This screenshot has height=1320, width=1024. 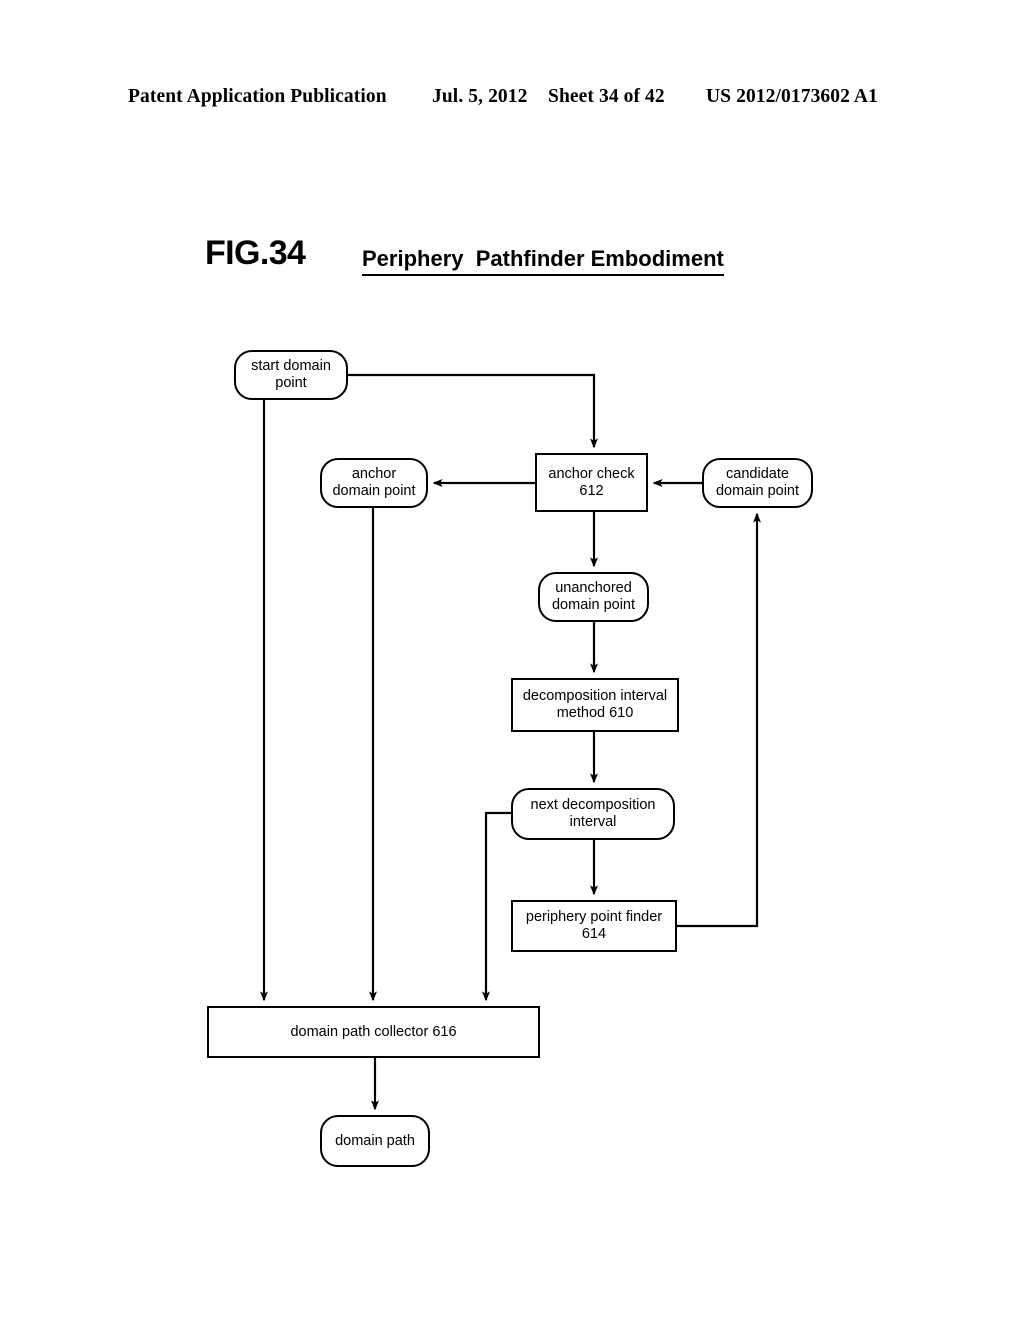 I want to click on node-label: next decomposition interval, so click(x=593, y=813).